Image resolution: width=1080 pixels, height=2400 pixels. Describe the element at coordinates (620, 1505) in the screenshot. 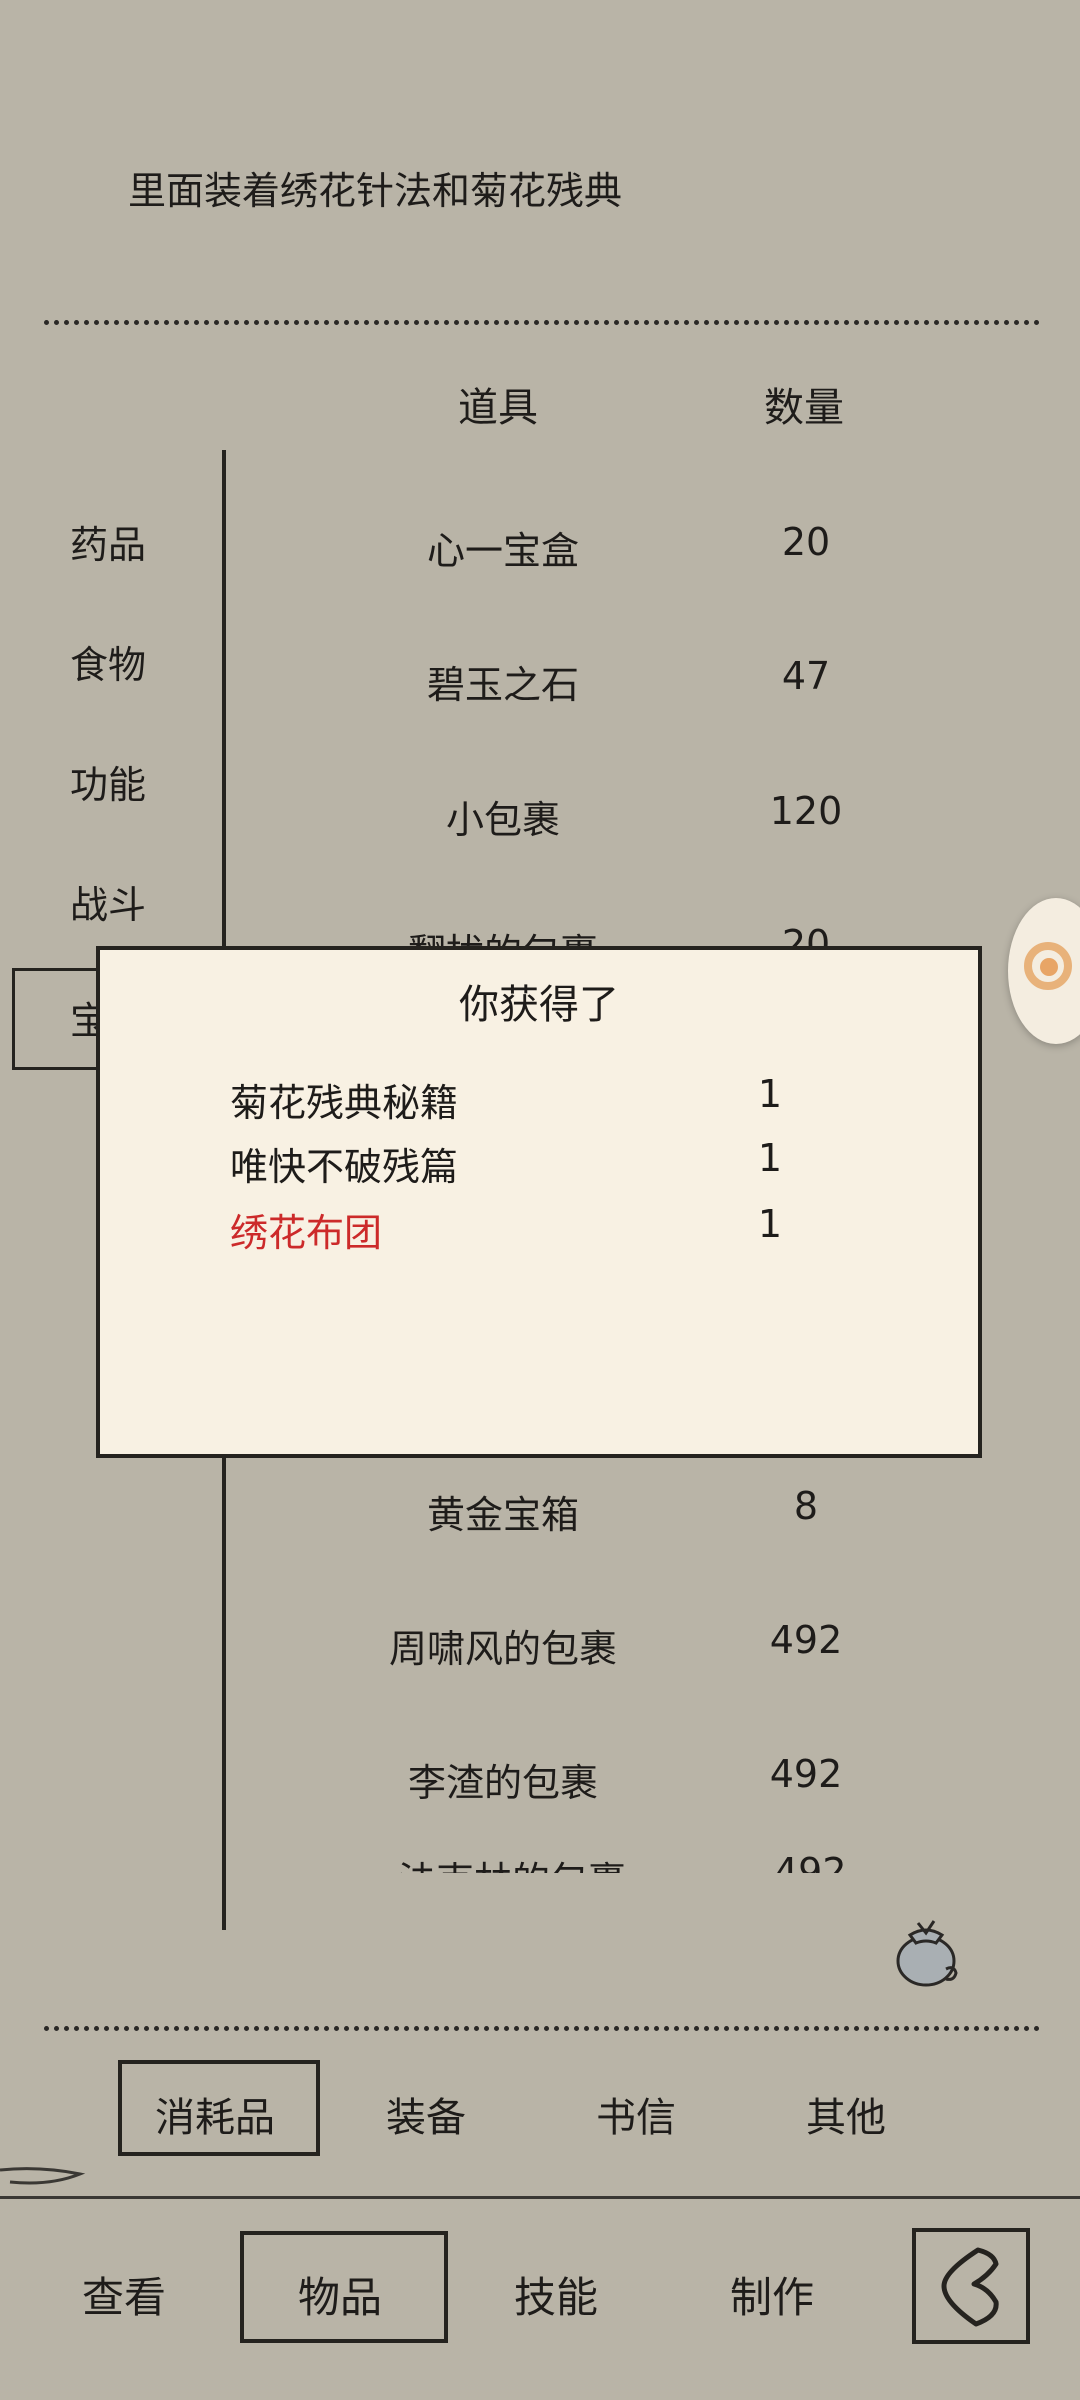

I see `table-row: 黄金宝箱 8` at that location.